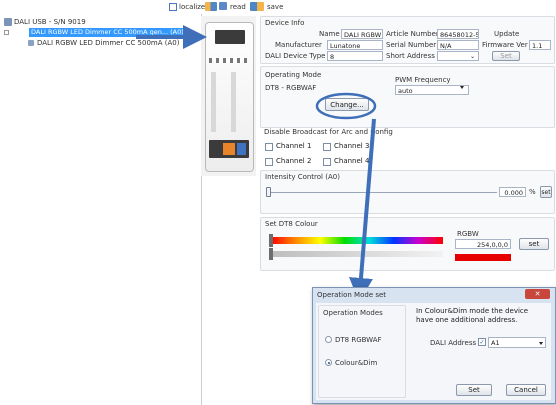 This screenshot has width=556, height=405. Describe the element at coordinates (302, 177) in the screenshot. I see `intensity-title: Intensity Control (A0)` at that location.